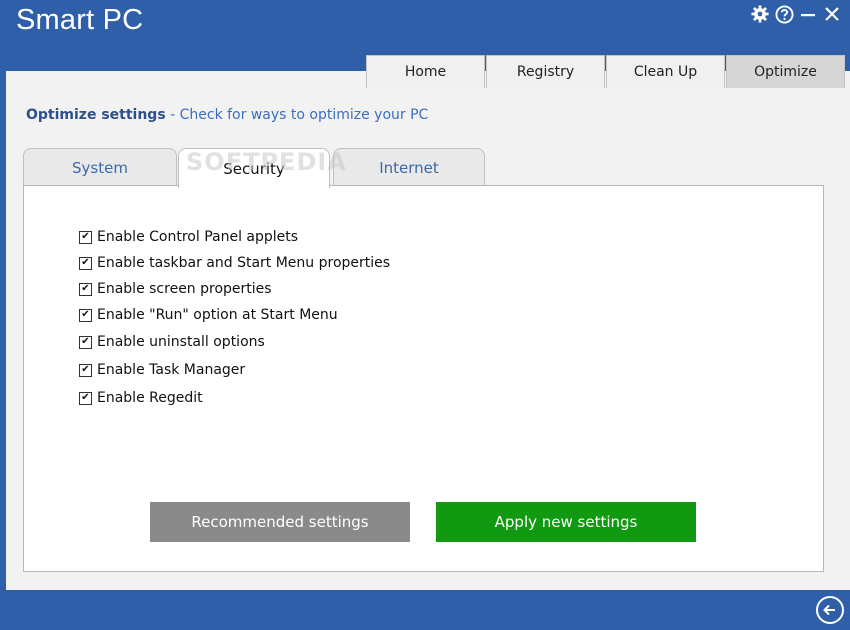 This screenshot has height=630, width=850. What do you see at coordinates (784, 14) in the screenshot?
I see `help-icon` at bounding box center [784, 14].